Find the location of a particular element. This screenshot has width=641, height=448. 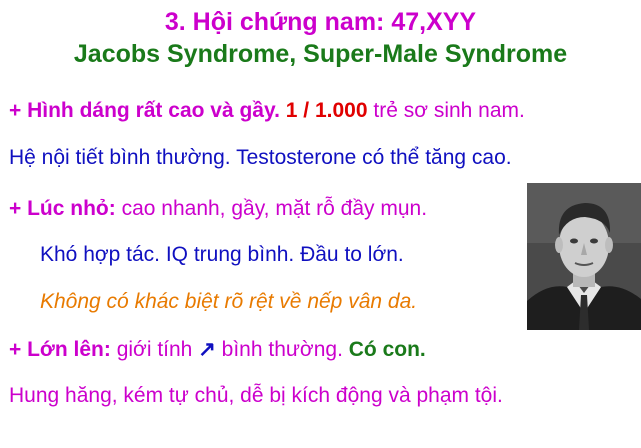

line6-tail: Có con. is located at coordinates (387, 349).